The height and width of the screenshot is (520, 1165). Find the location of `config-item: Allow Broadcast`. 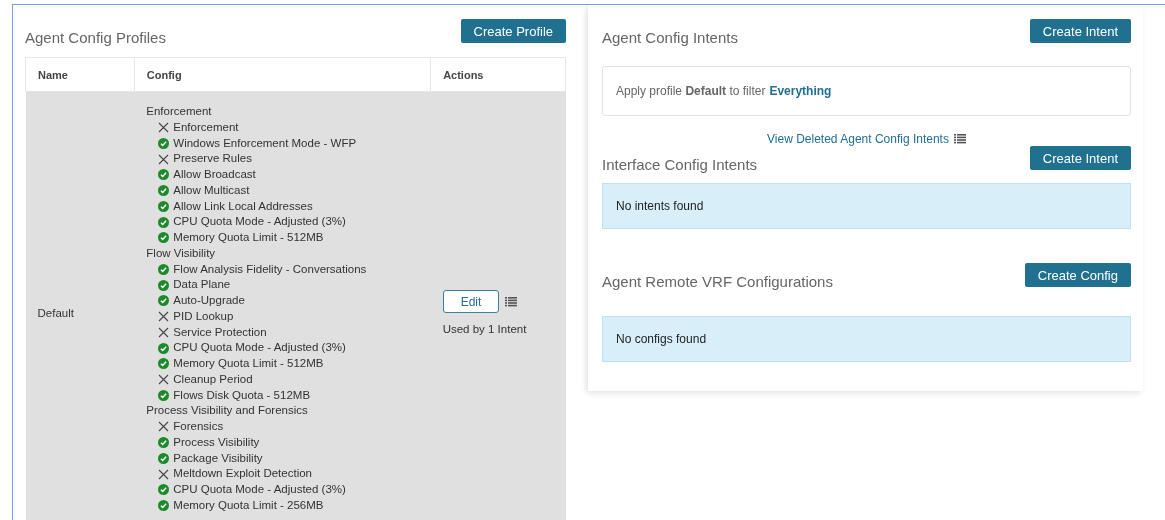

config-item: Allow Broadcast is located at coordinates (214, 174).